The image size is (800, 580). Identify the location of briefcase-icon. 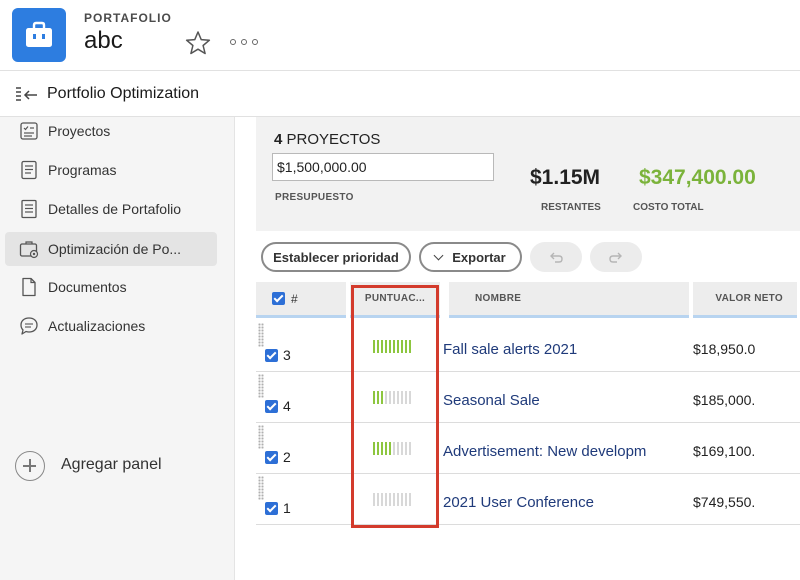
(39, 35).